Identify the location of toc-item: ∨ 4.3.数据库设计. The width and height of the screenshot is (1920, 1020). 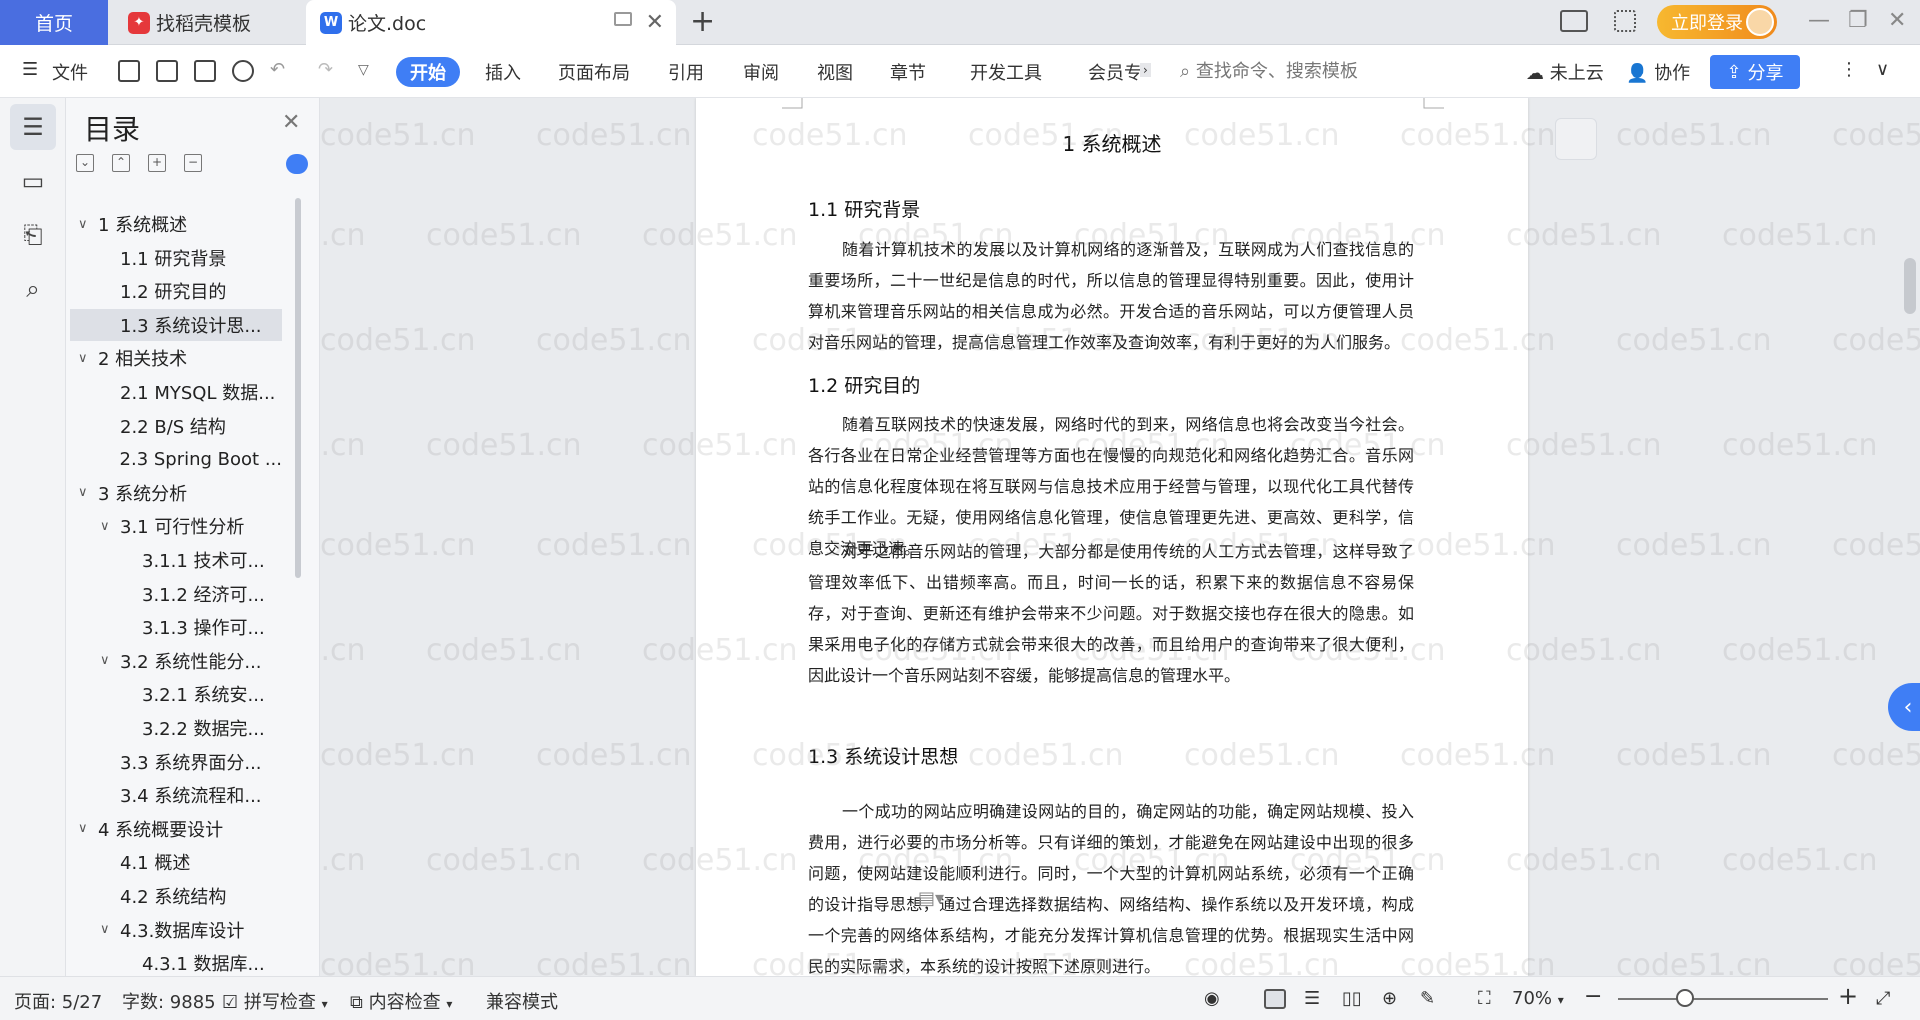
(176, 930).